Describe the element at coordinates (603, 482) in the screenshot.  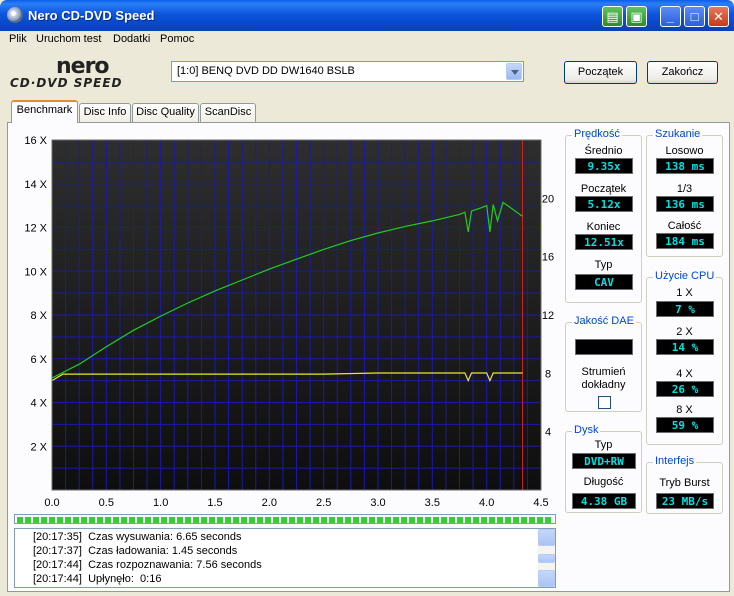
I see `disc-length-label: Długość` at that location.